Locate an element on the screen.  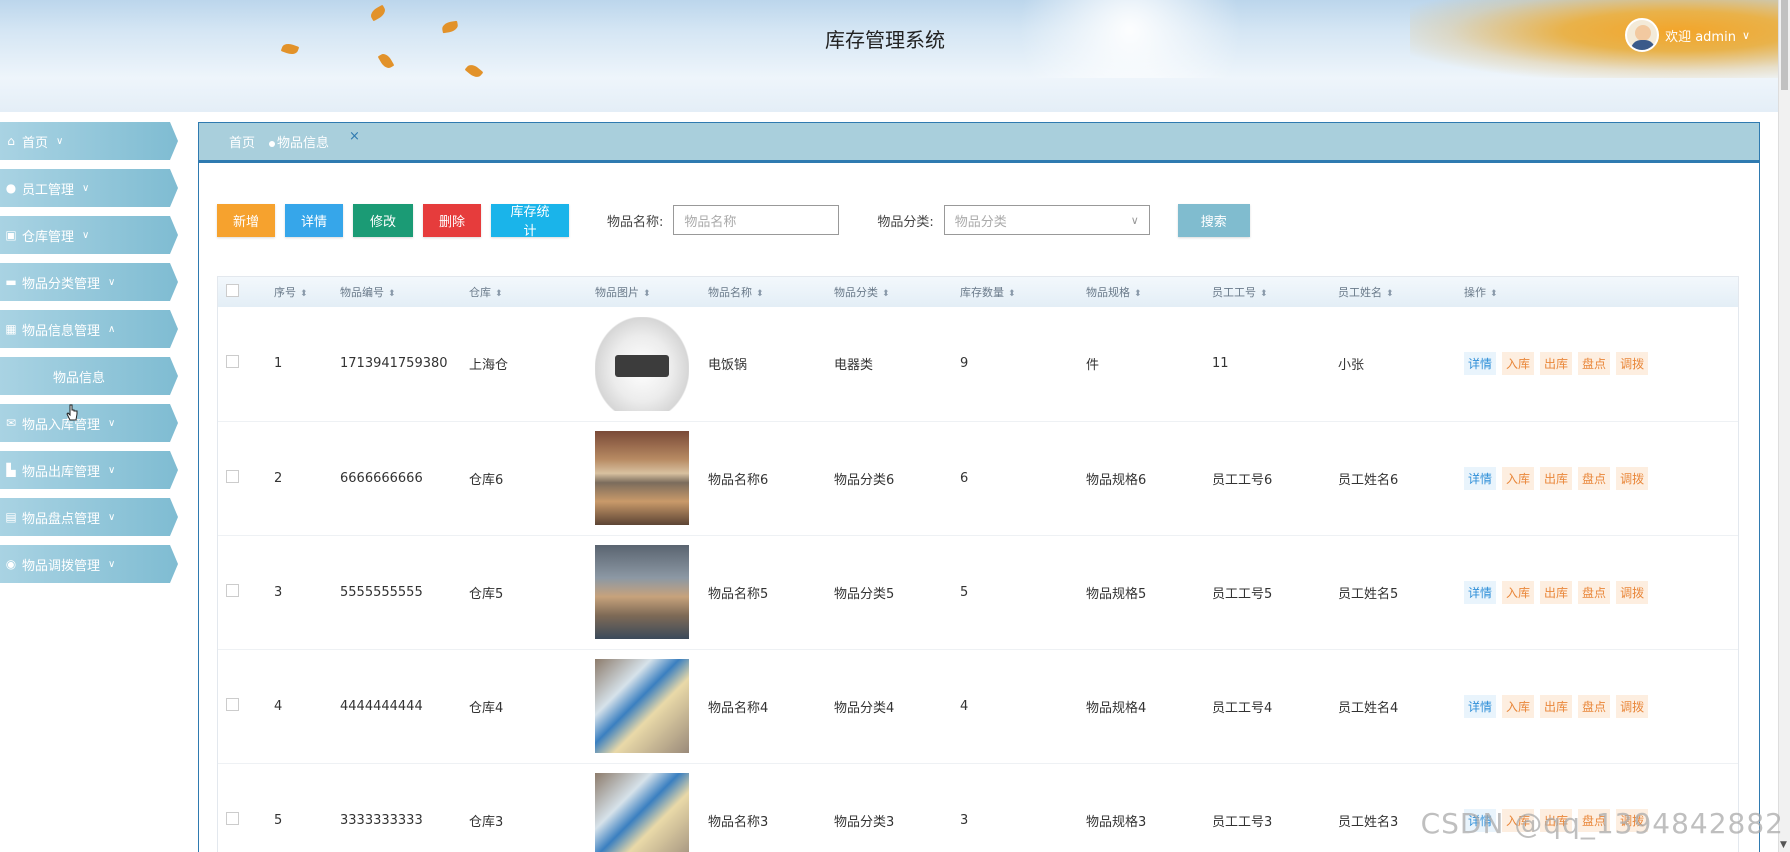
sidebar-item-staff: ● 员工管理 ∨ is located at coordinates (89, 188).